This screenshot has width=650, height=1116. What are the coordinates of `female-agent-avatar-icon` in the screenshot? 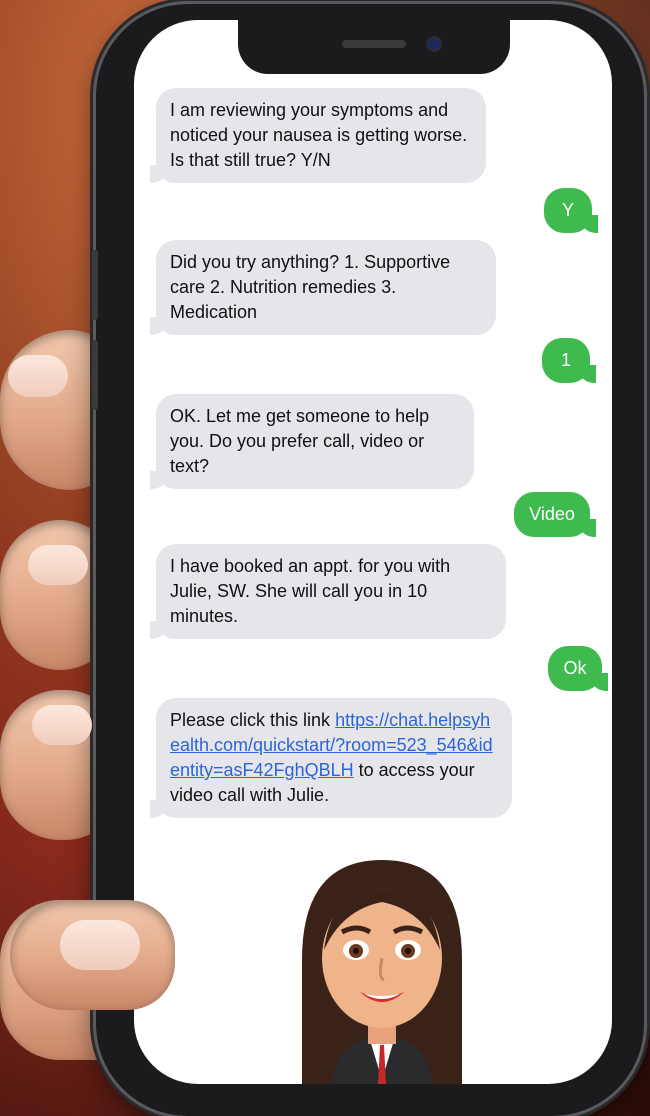 It's located at (382, 972).